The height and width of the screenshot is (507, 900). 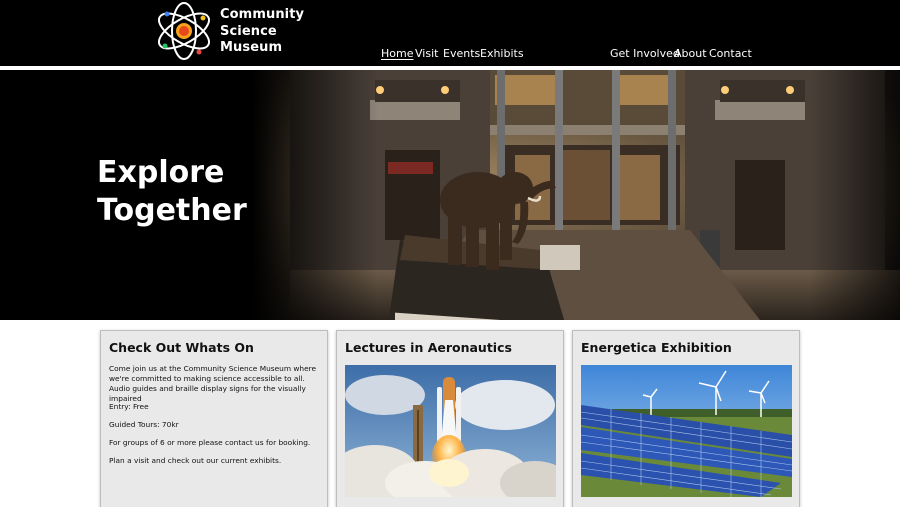 I want to click on card-entry-text: Entry: Free, so click(x=129, y=406).